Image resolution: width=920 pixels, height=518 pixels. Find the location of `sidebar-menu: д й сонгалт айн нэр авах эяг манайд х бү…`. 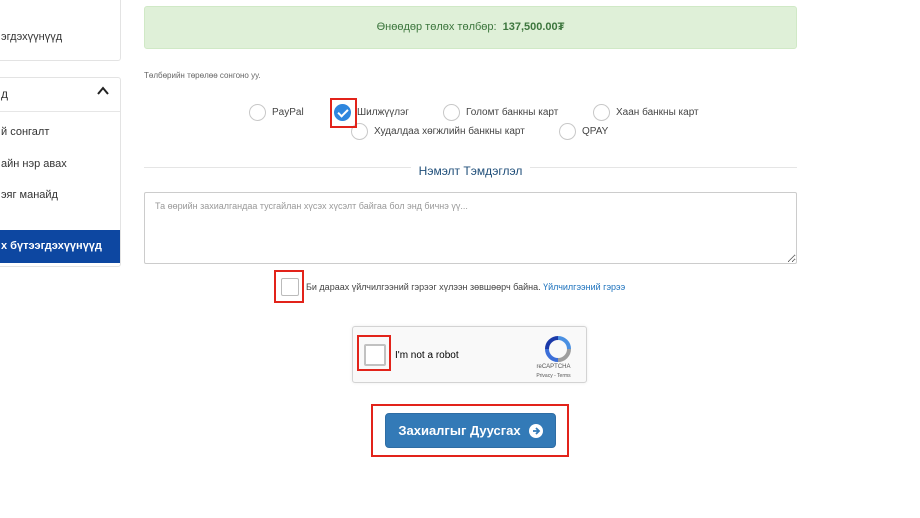

sidebar-menu: д й сонгалт айн нэр авах эяг манайд х бү… is located at coordinates (60, 172).